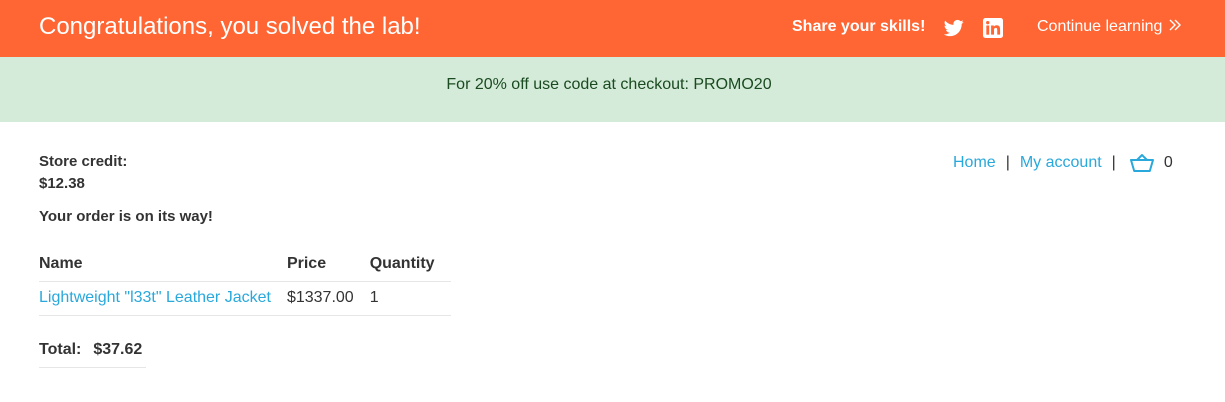 The width and height of the screenshot is (1225, 402). Describe the element at coordinates (1100, 27) in the screenshot. I see `continue-learning-label: Continue learning` at that location.